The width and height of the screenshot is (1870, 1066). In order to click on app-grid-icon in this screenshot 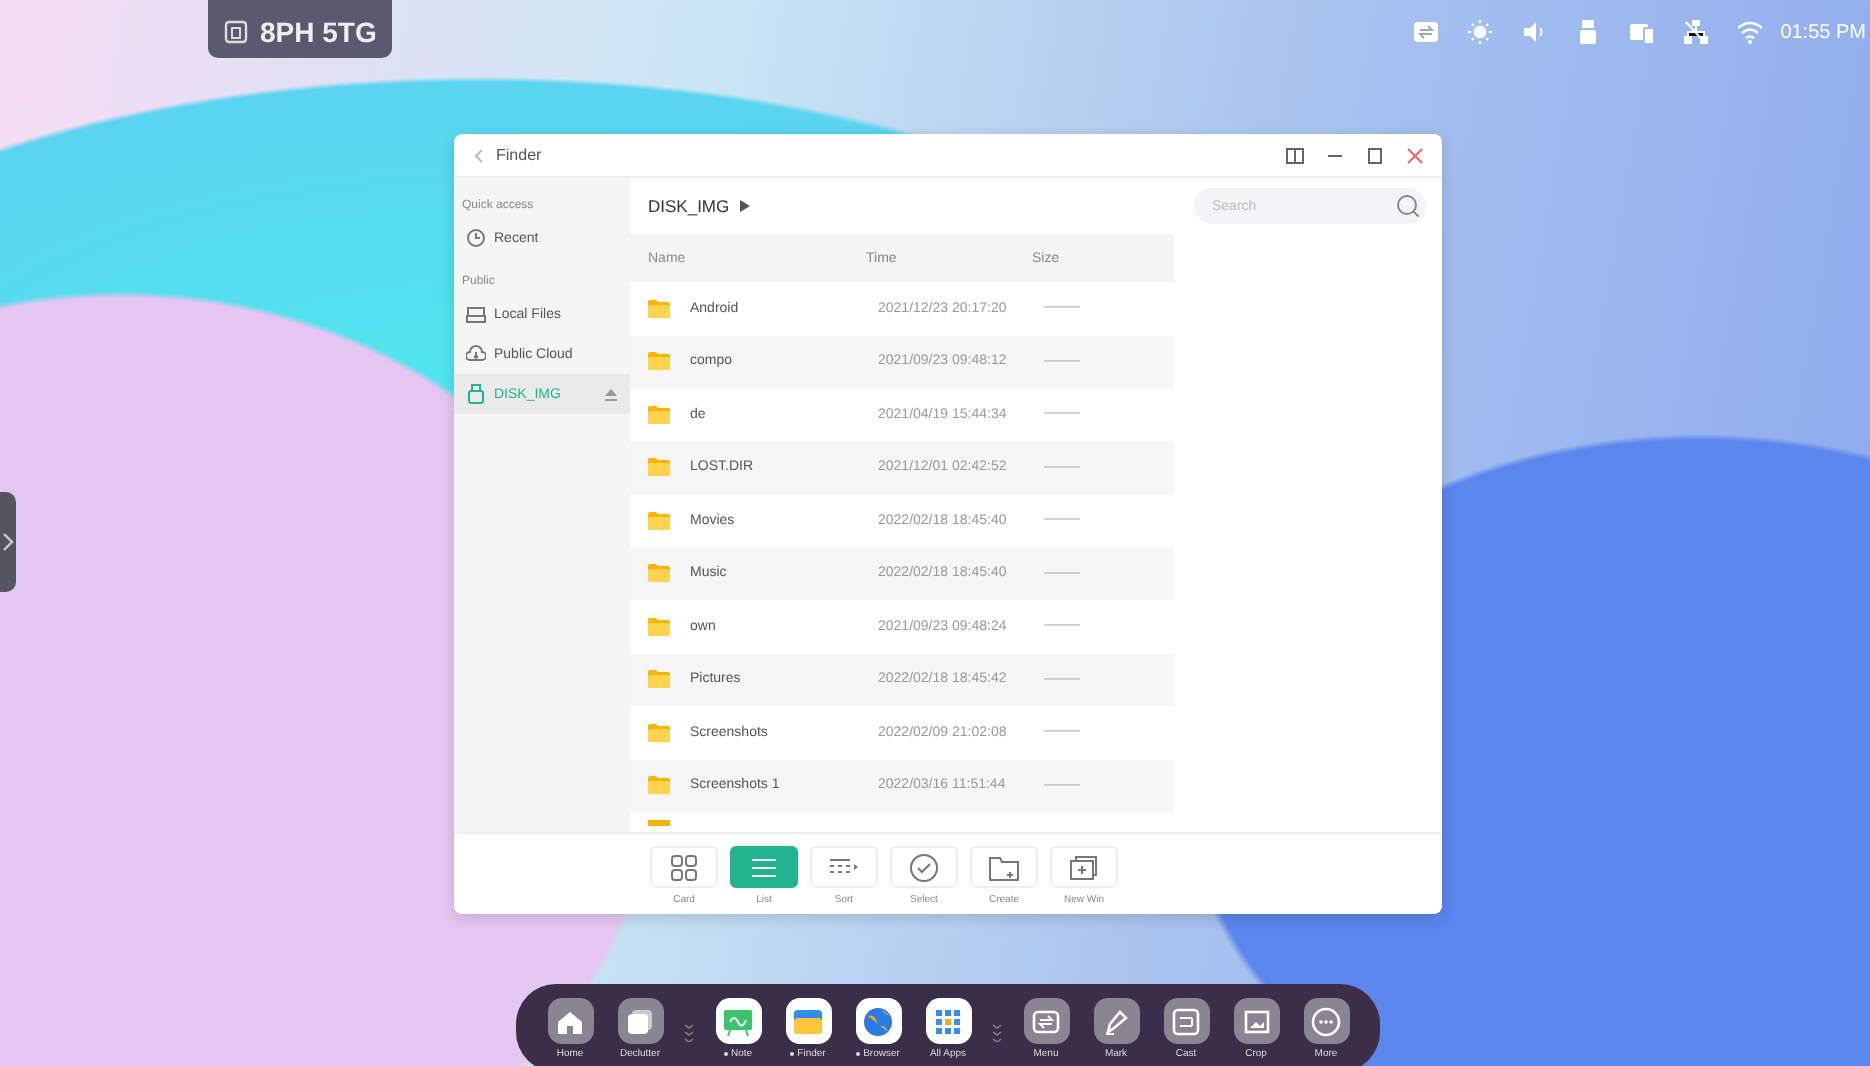, I will do `click(948, 1021)`.